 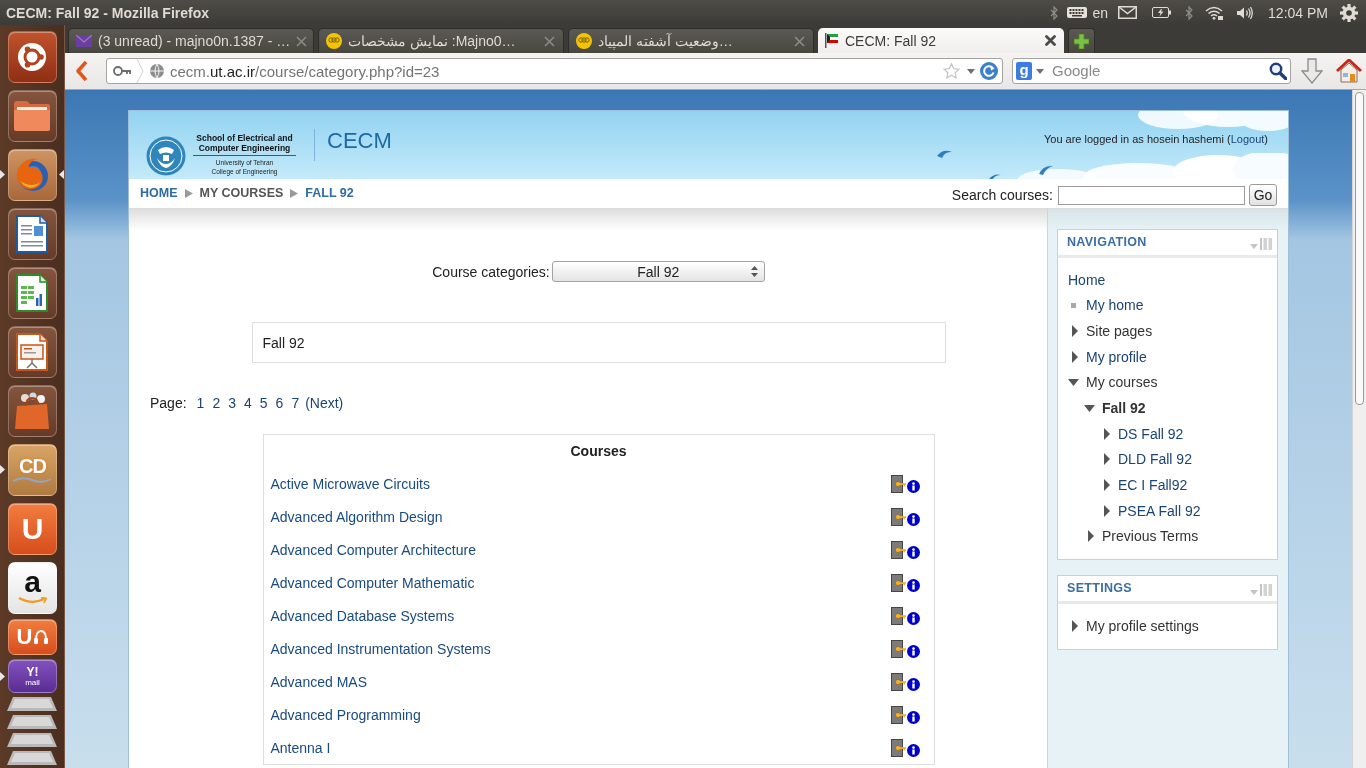 What do you see at coordinates (1349, 71) in the screenshot?
I see `home-icon` at bounding box center [1349, 71].